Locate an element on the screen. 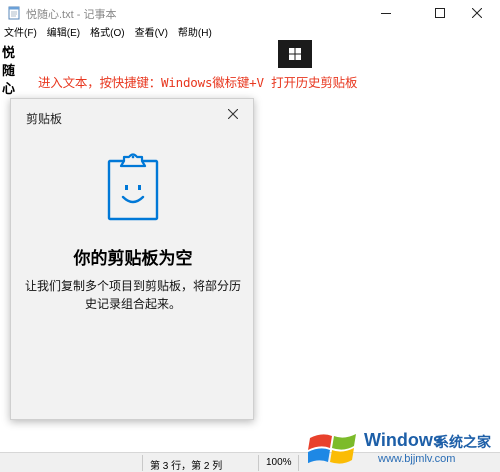 The height and width of the screenshot is (472, 500). title-bar: 悦随心.txt - 记事本 is located at coordinates (250, 13).